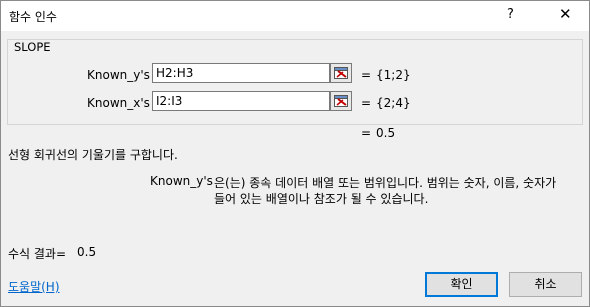 The height and width of the screenshot is (307, 590). I want to click on known-ys-value: H2:H3, so click(175, 73).